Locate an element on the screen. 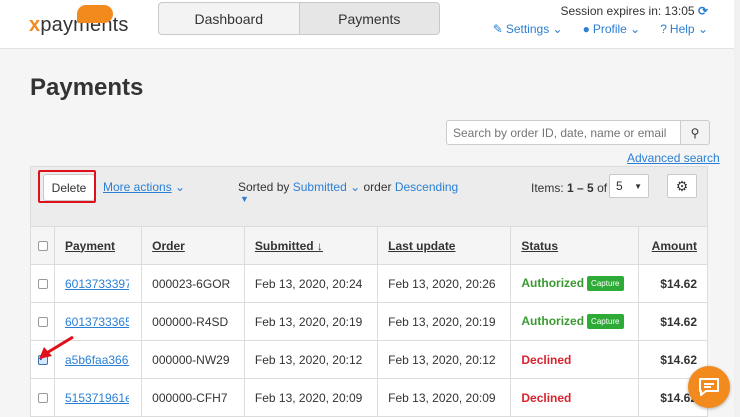  settings-label: Settings is located at coordinates (527, 29).